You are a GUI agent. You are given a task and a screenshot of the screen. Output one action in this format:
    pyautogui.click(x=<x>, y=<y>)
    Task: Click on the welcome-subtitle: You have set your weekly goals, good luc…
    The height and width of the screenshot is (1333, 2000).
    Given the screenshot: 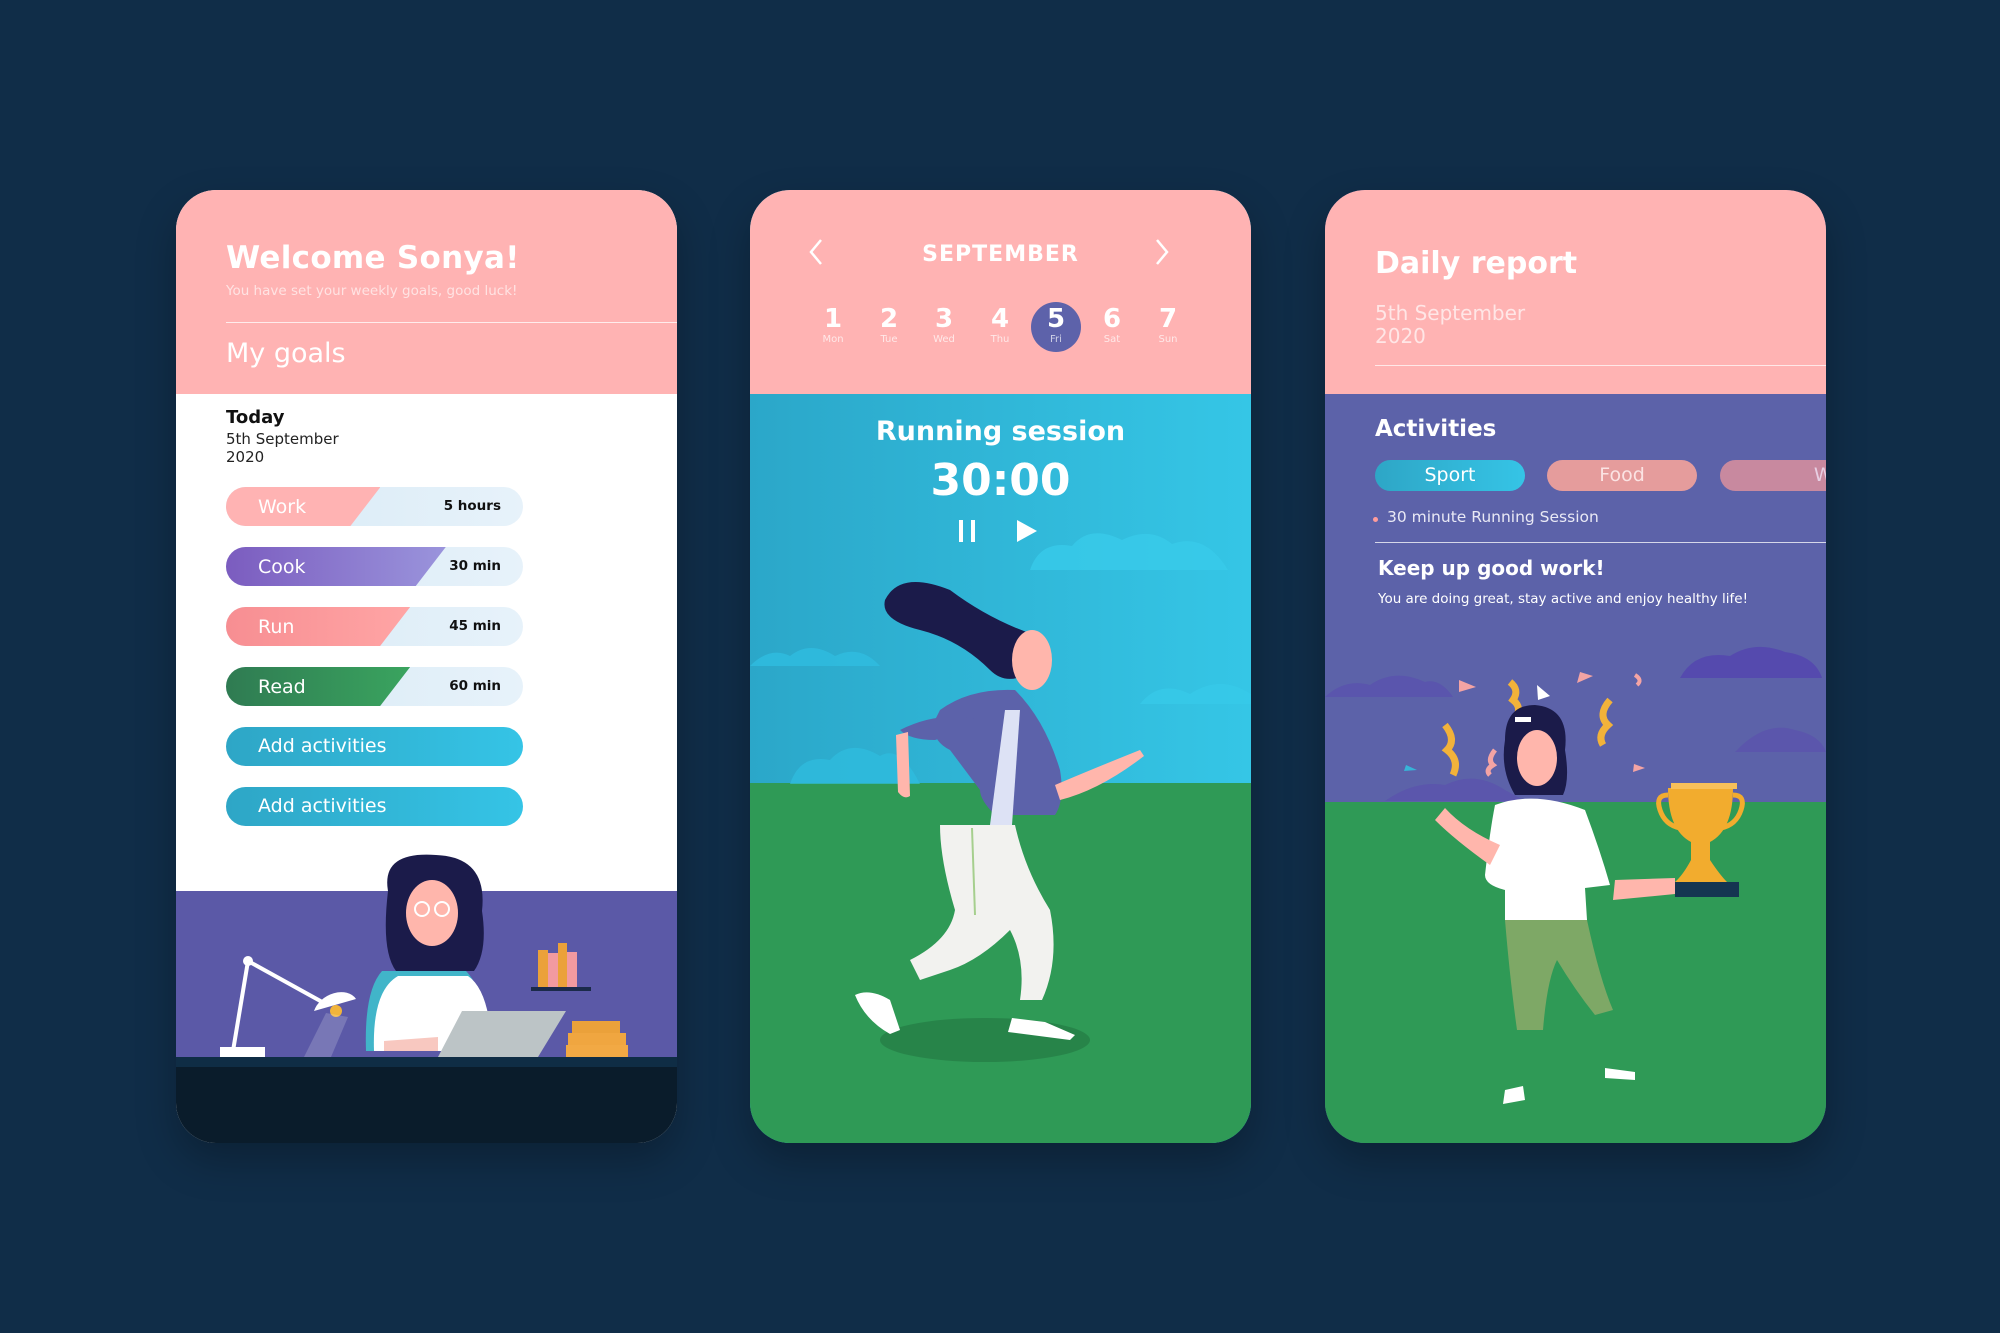 What is the action you would take?
    pyautogui.click(x=372, y=291)
    